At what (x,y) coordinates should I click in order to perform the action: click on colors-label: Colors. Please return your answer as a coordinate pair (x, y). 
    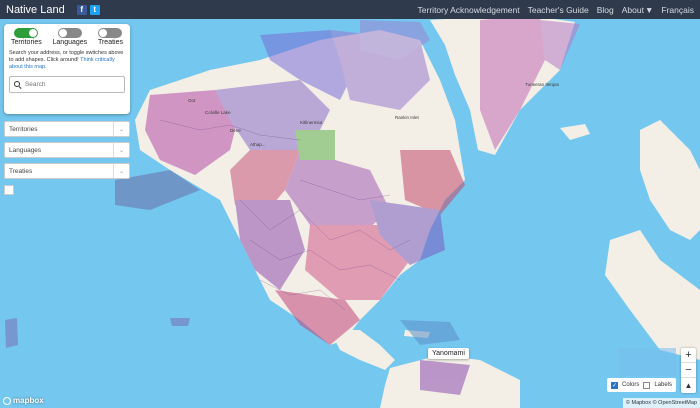
    Looking at the image, I should click on (631, 385).